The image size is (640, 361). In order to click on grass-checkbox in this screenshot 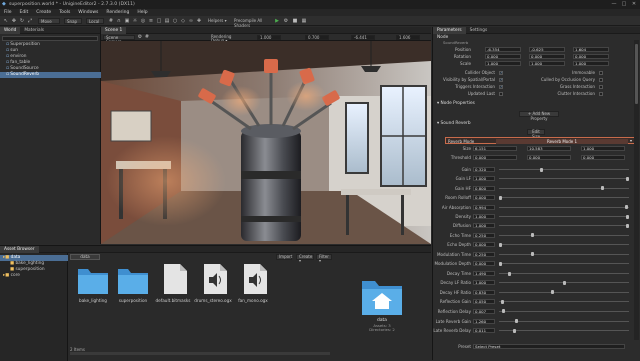, I will do `click(601, 86)`.